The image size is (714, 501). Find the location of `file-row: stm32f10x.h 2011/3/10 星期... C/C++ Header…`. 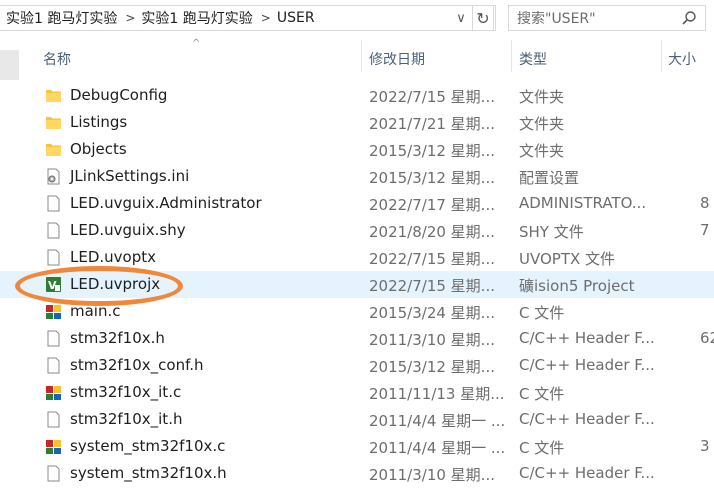

file-row: stm32f10x.h 2011/3/10 星期... C/C++ Header… is located at coordinates (357, 338).